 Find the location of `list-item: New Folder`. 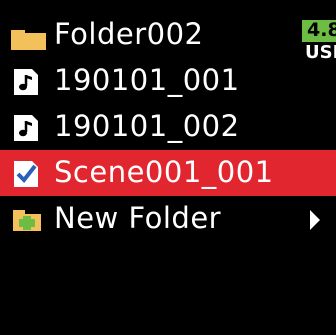

list-item: New Folder is located at coordinates (168, 219).